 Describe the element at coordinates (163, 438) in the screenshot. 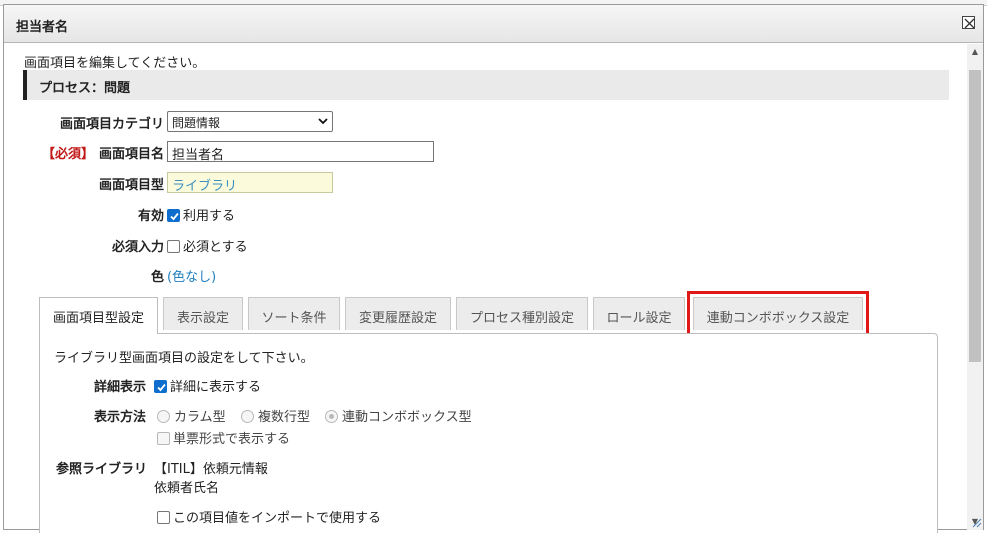

I see `single-form-checkbox` at that location.